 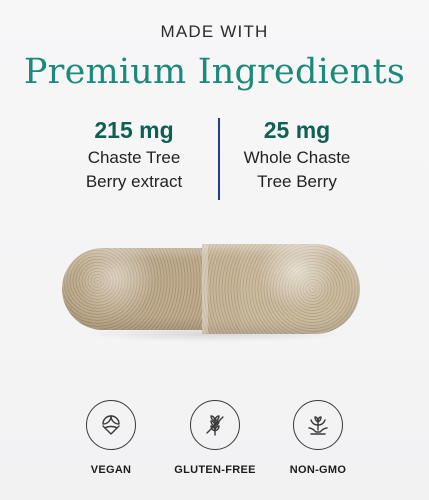 I want to click on gluten-free-wheat-icon, so click(x=215, y=425).